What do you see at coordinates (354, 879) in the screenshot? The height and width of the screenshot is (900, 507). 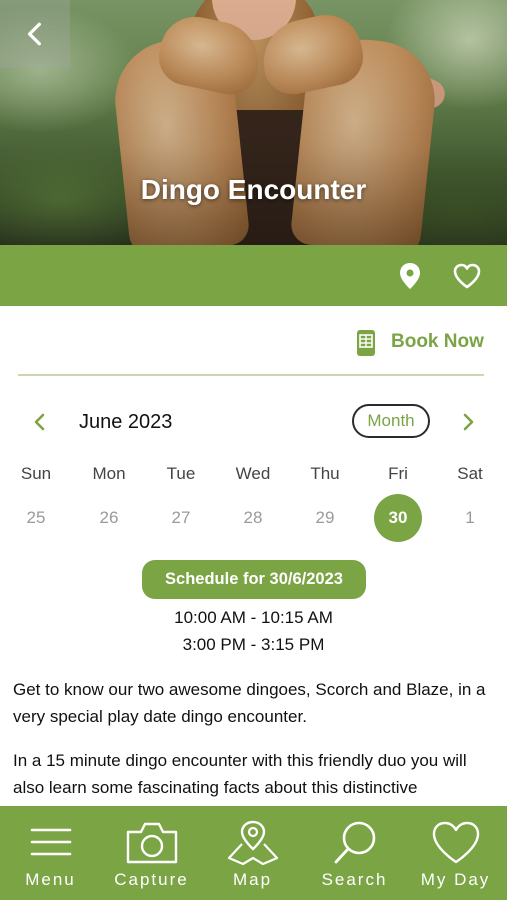 I see `nav-label: Search` at bounding box center [354, 879].